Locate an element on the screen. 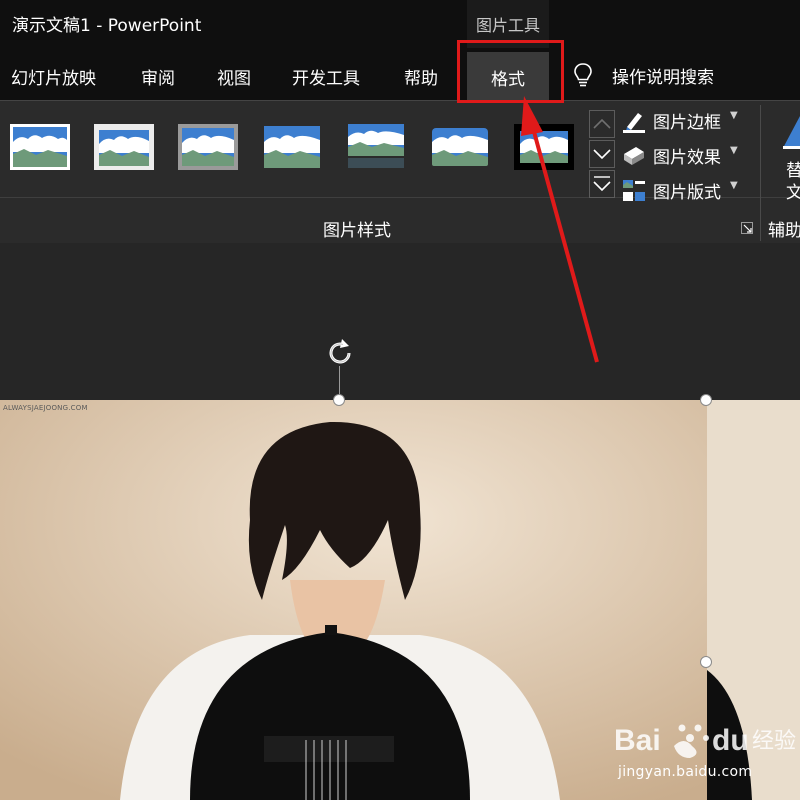  picture-style-gallery is located at coordinates (294, 148).